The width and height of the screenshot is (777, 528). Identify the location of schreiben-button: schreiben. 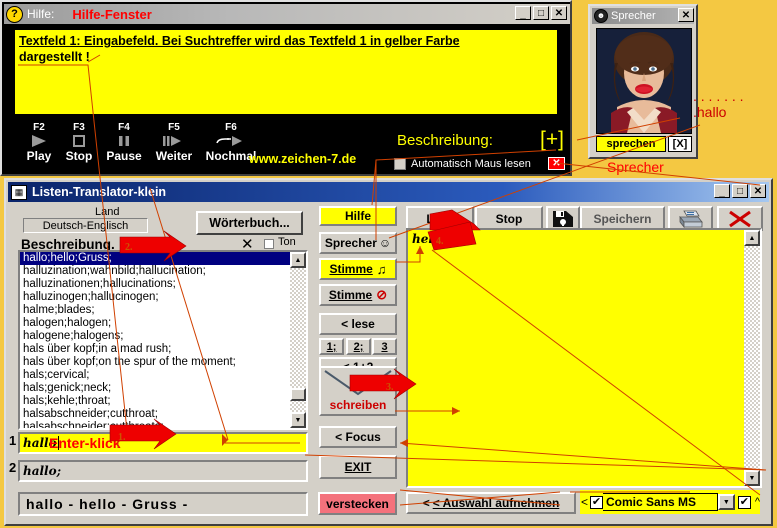
(358, 391).